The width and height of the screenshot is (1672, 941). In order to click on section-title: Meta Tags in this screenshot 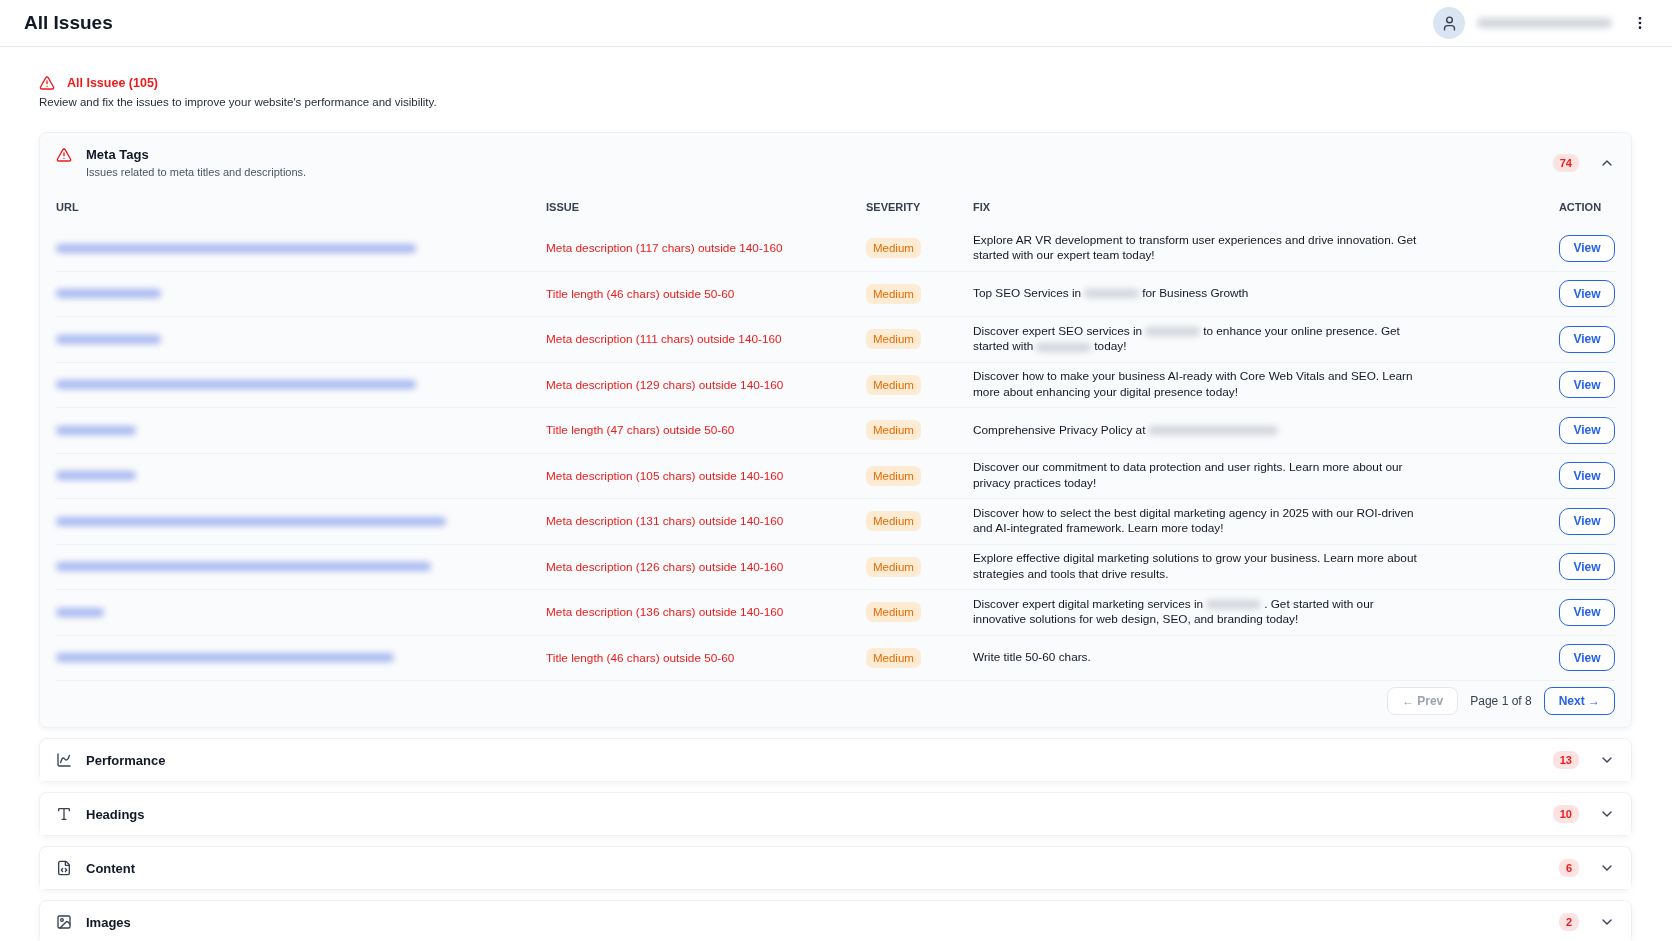, I will do `click(118, 154)`.